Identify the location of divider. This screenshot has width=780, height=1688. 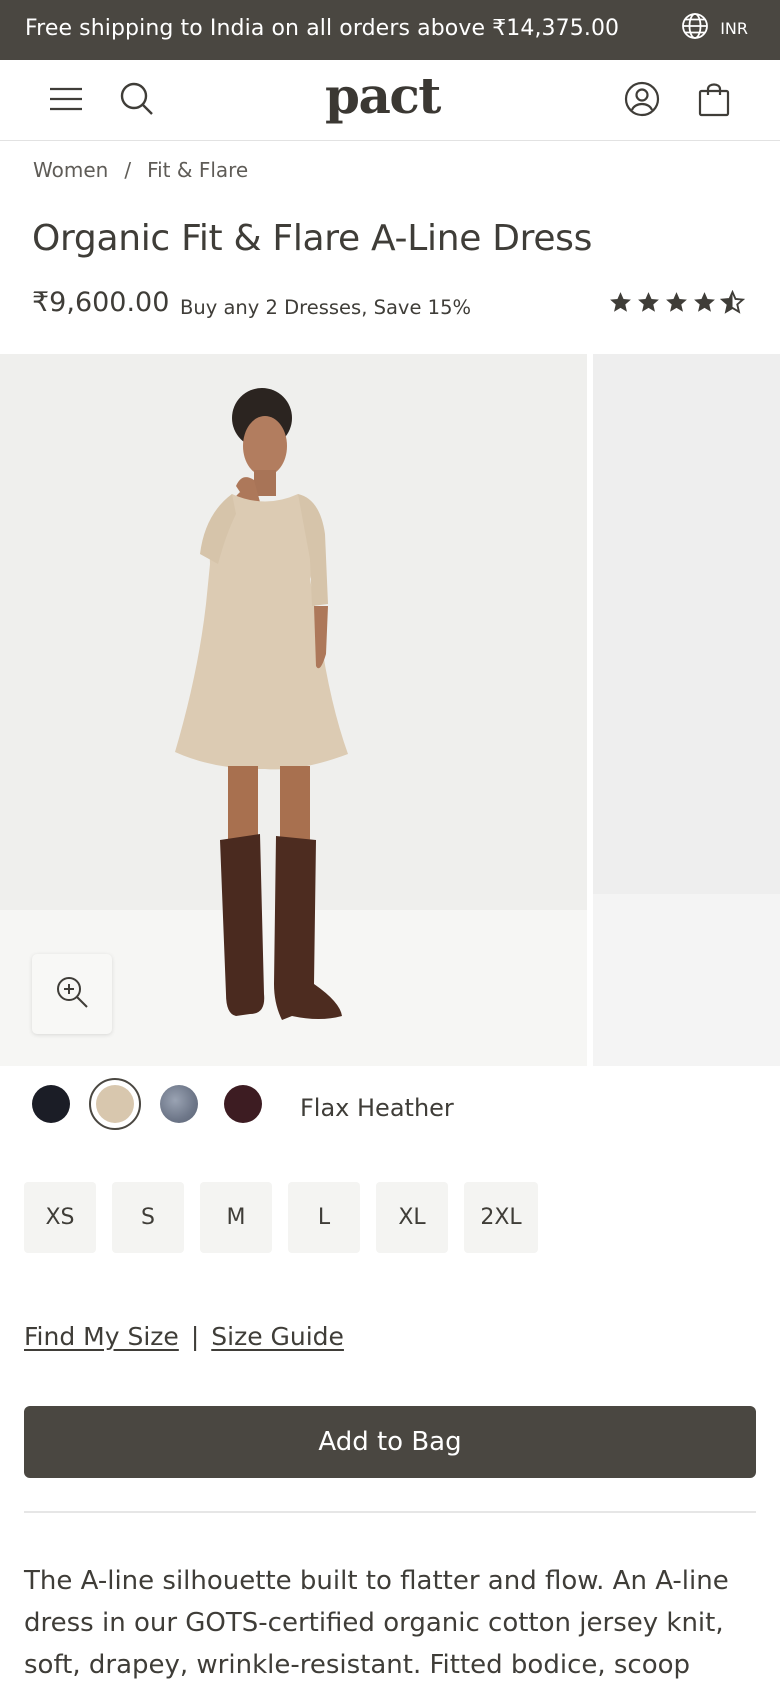
(390, 1512).